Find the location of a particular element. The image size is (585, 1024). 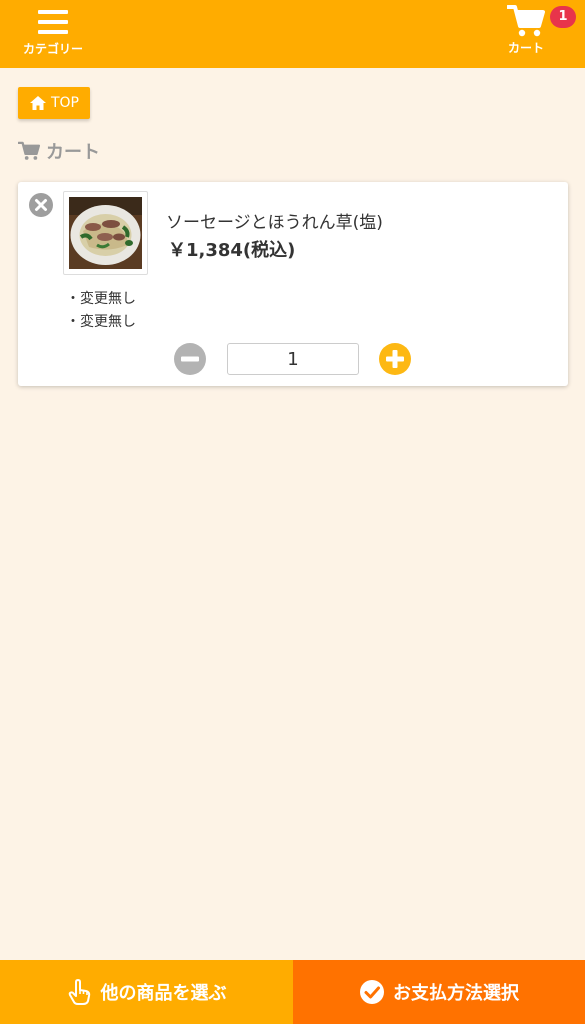

top-button: TOP is located at coordinates (54, 103).